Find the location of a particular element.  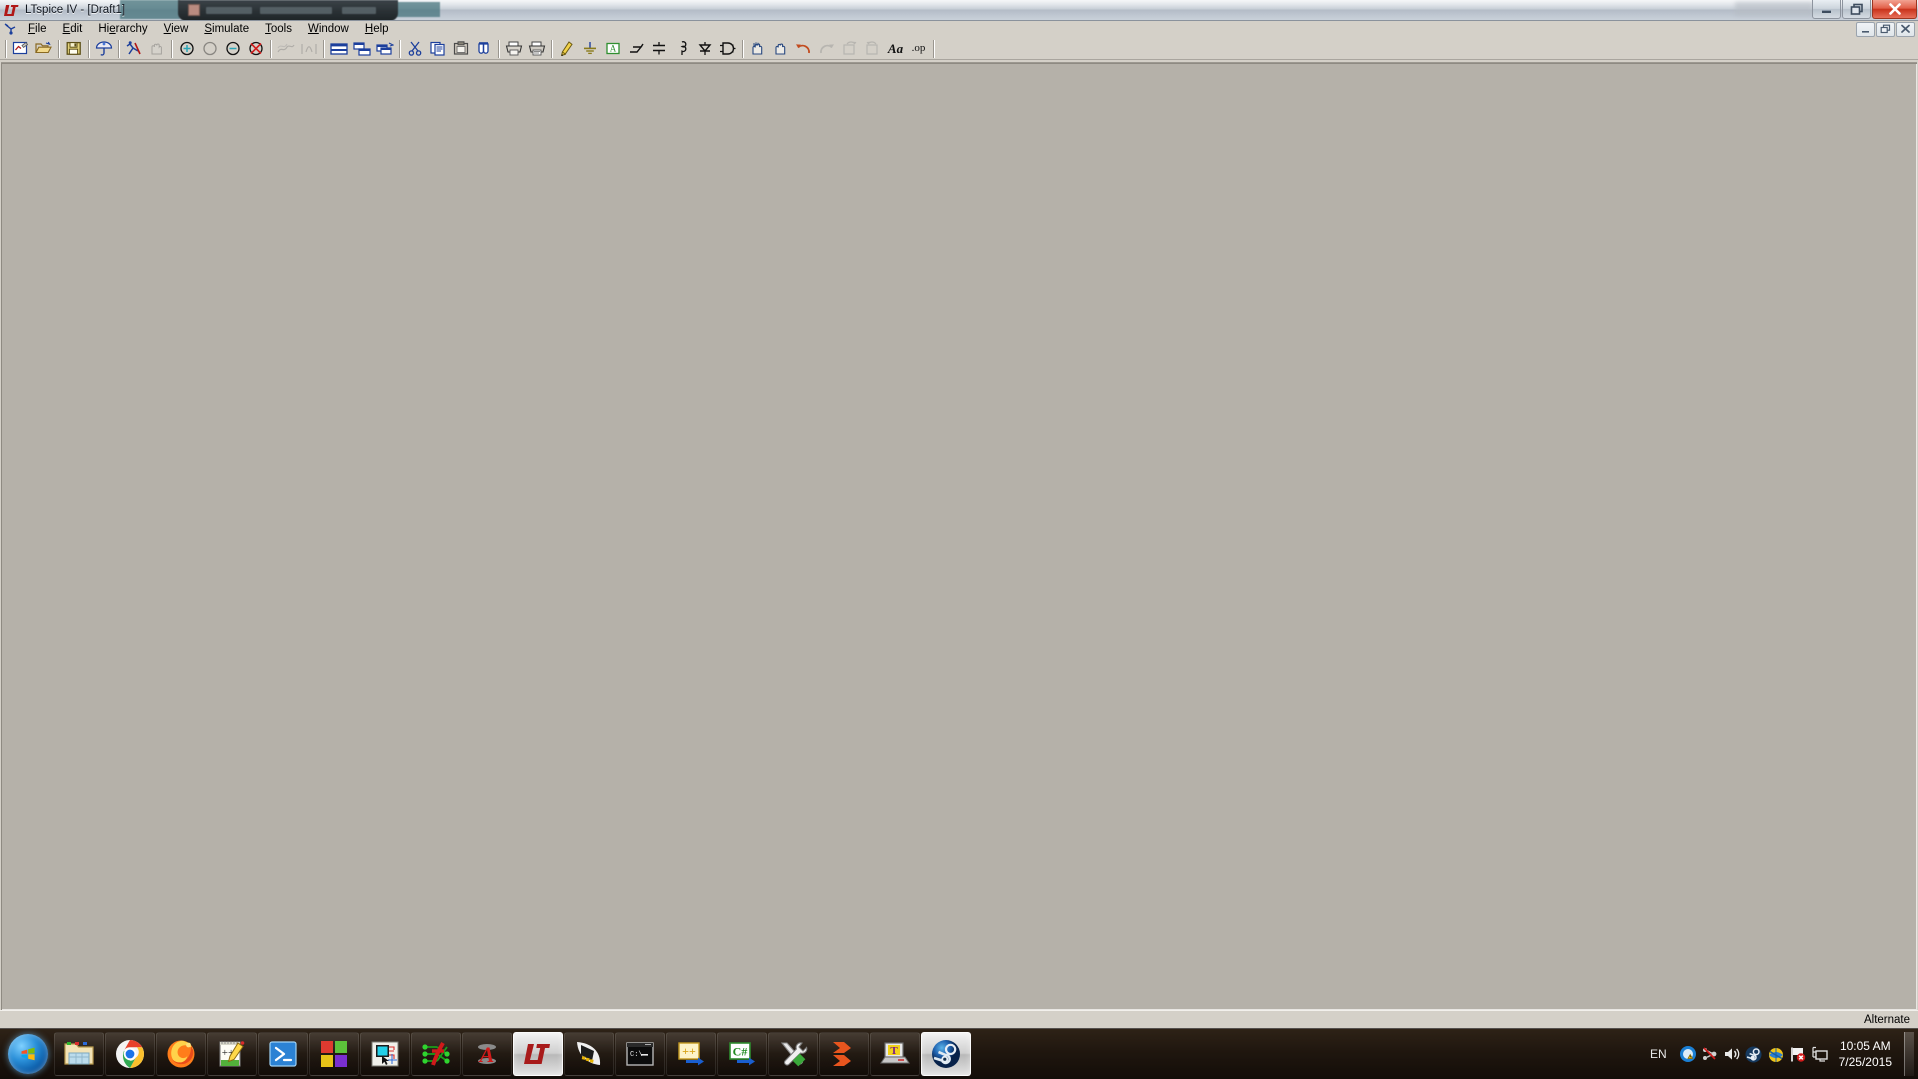

taskbar-steam is located at coordinates (946, 1054).